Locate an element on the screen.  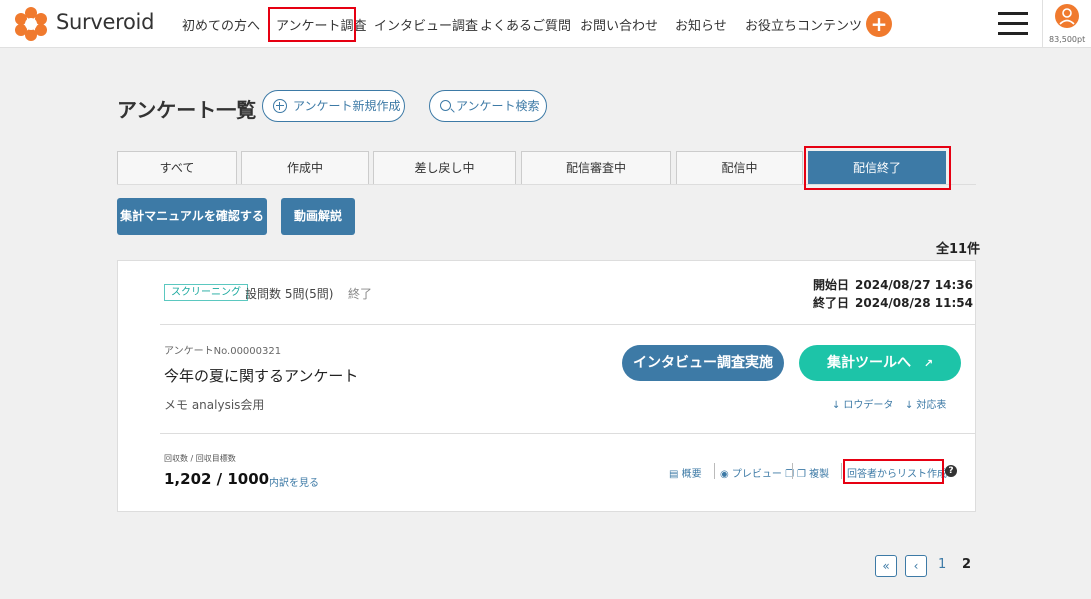
tab-draft: 作成中 is located at coordinates (305, 168).